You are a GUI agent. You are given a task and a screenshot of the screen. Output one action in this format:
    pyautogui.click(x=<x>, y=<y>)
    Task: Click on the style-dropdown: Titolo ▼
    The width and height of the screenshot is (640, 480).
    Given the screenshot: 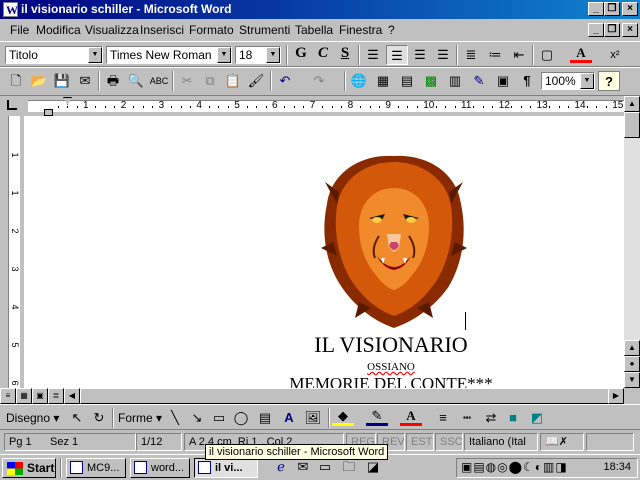 What is the action you would take?
    pyautogui.click(x=54, y=55)
    